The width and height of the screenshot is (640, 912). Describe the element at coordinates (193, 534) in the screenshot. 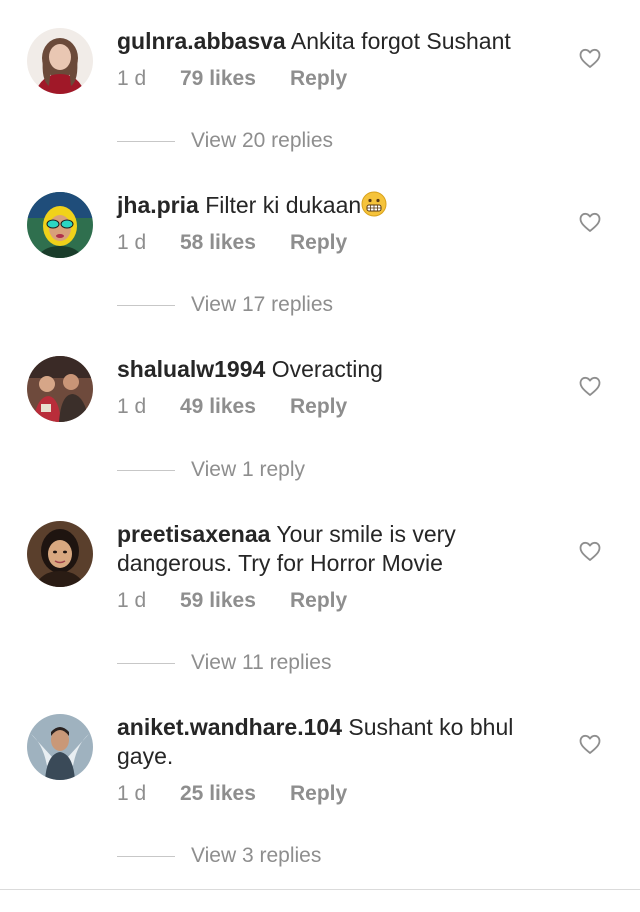

I see `comment-username: preetisaxenaa` at that location.